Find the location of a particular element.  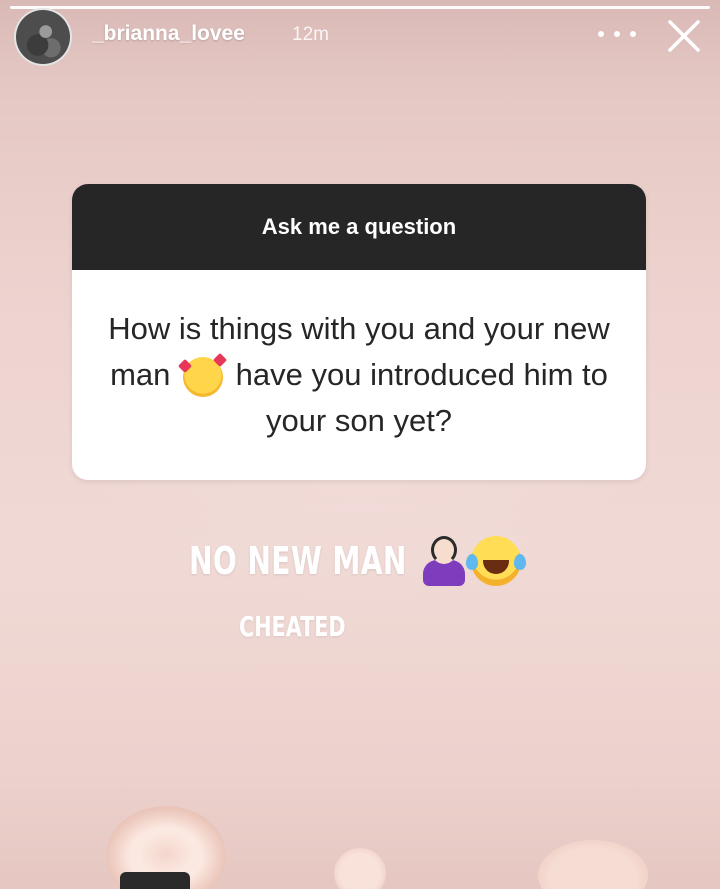

more-options-icon is located at coordinates (617, 34).